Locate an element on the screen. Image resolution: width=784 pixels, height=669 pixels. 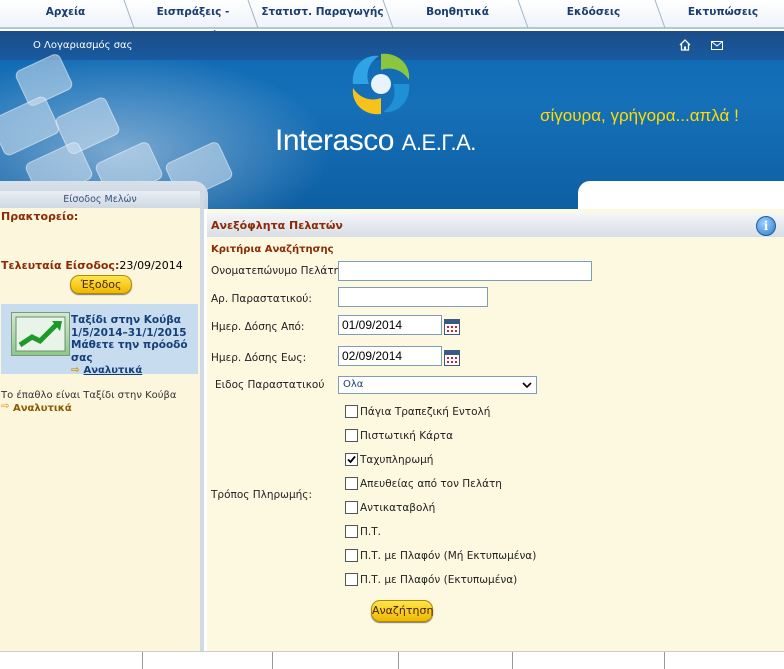
doc-number-input is located at coordinates (413, 297).